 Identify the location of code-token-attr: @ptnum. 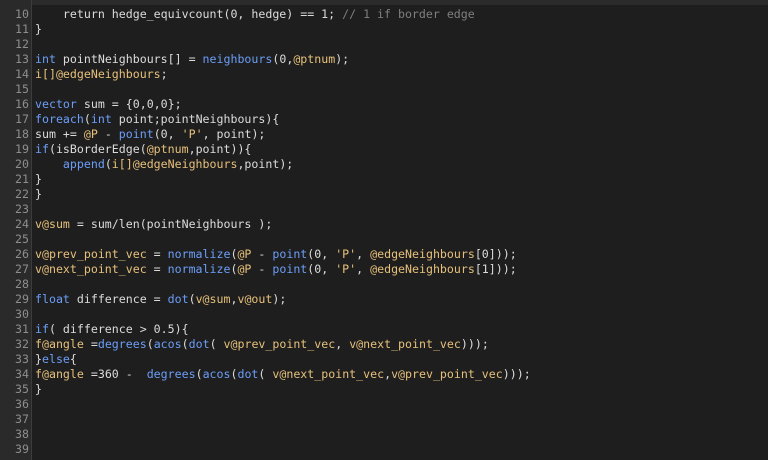
(314, 59).